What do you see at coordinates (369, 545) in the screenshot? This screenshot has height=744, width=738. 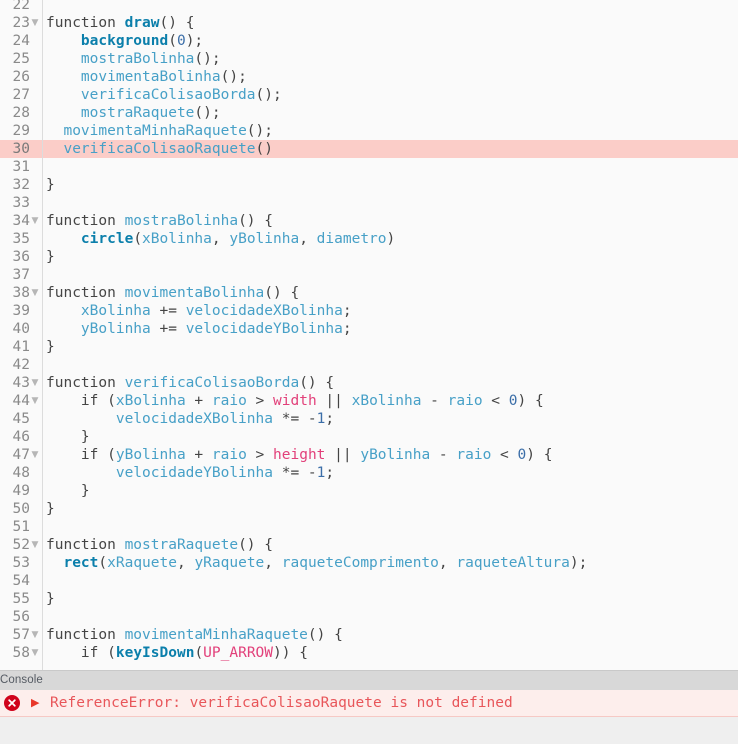 I see `code-line: 52 ▼ function mostraRaquete() {` at bounding box center [369, 545].